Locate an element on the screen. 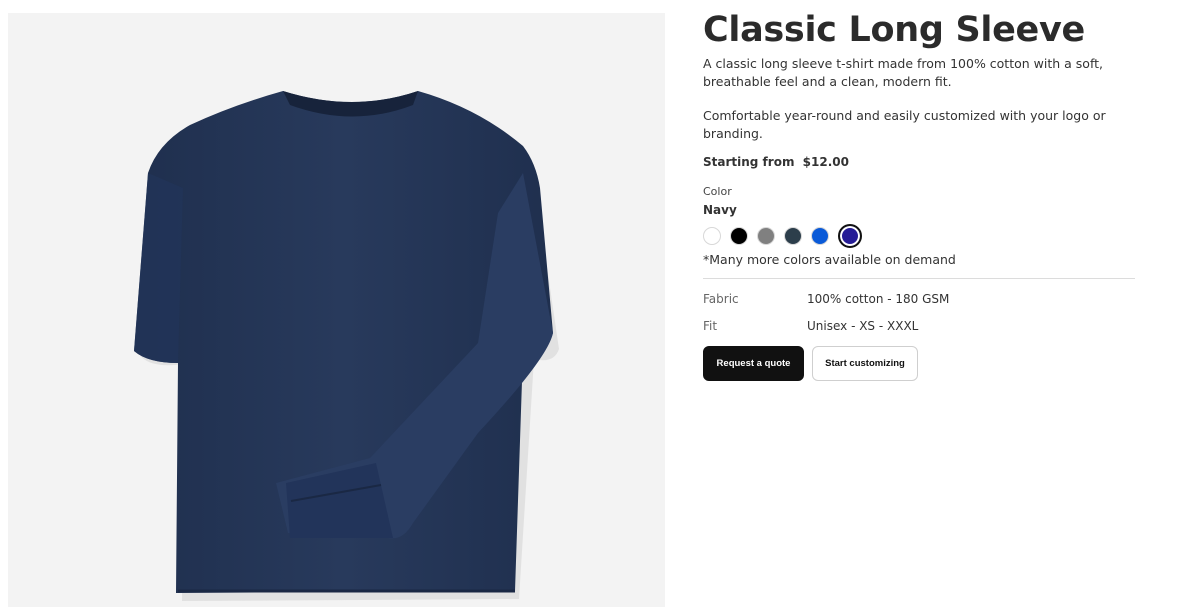  start-customizing-button: Start customizing is located at coordinates (865, 363).